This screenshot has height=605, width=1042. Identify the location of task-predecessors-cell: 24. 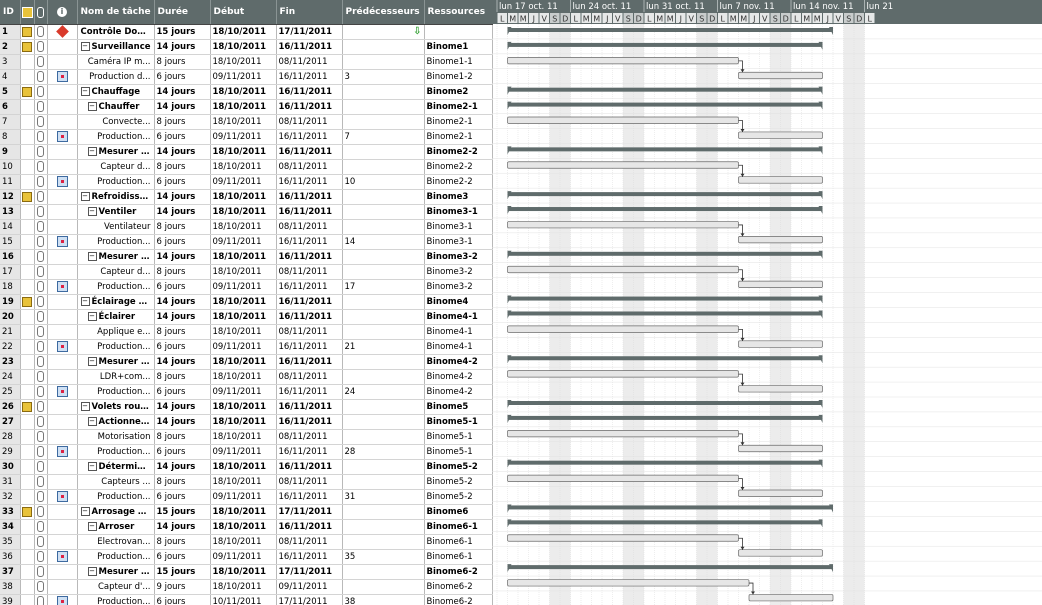
(383, 392).